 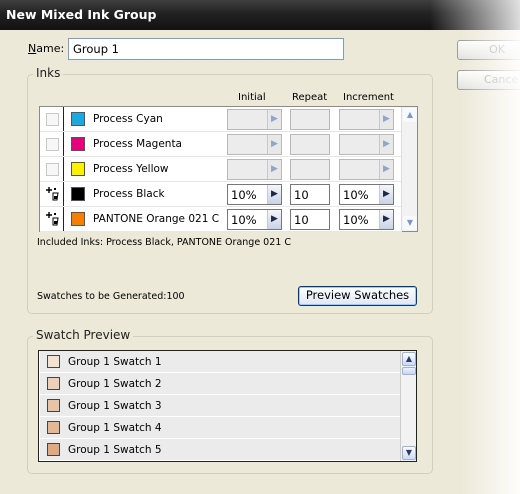 What do you see at coordinates (131, 169) in the screenshot?
I see `ink-name: Process Yellow` at bounding box center [131, 169].